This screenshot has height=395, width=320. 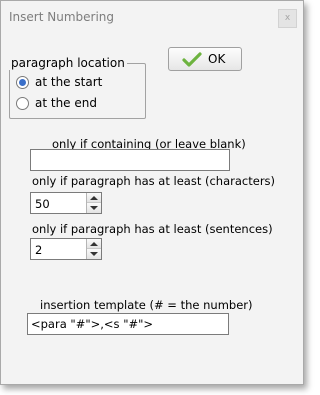 What do you see at coordinates (152, 16) in the screenshot?
I see `title-bar: Insert Numbering x` at bounding box center [152, 16].